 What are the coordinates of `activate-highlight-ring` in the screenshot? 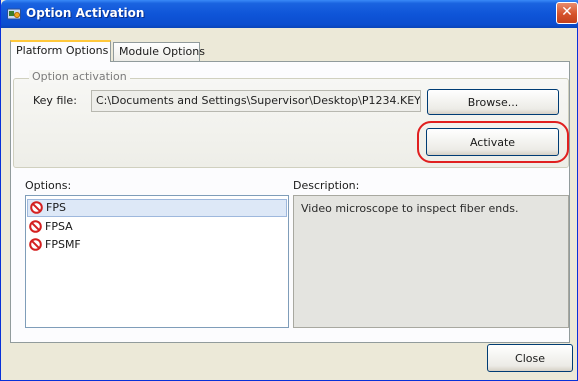 It's located at (493, 142).